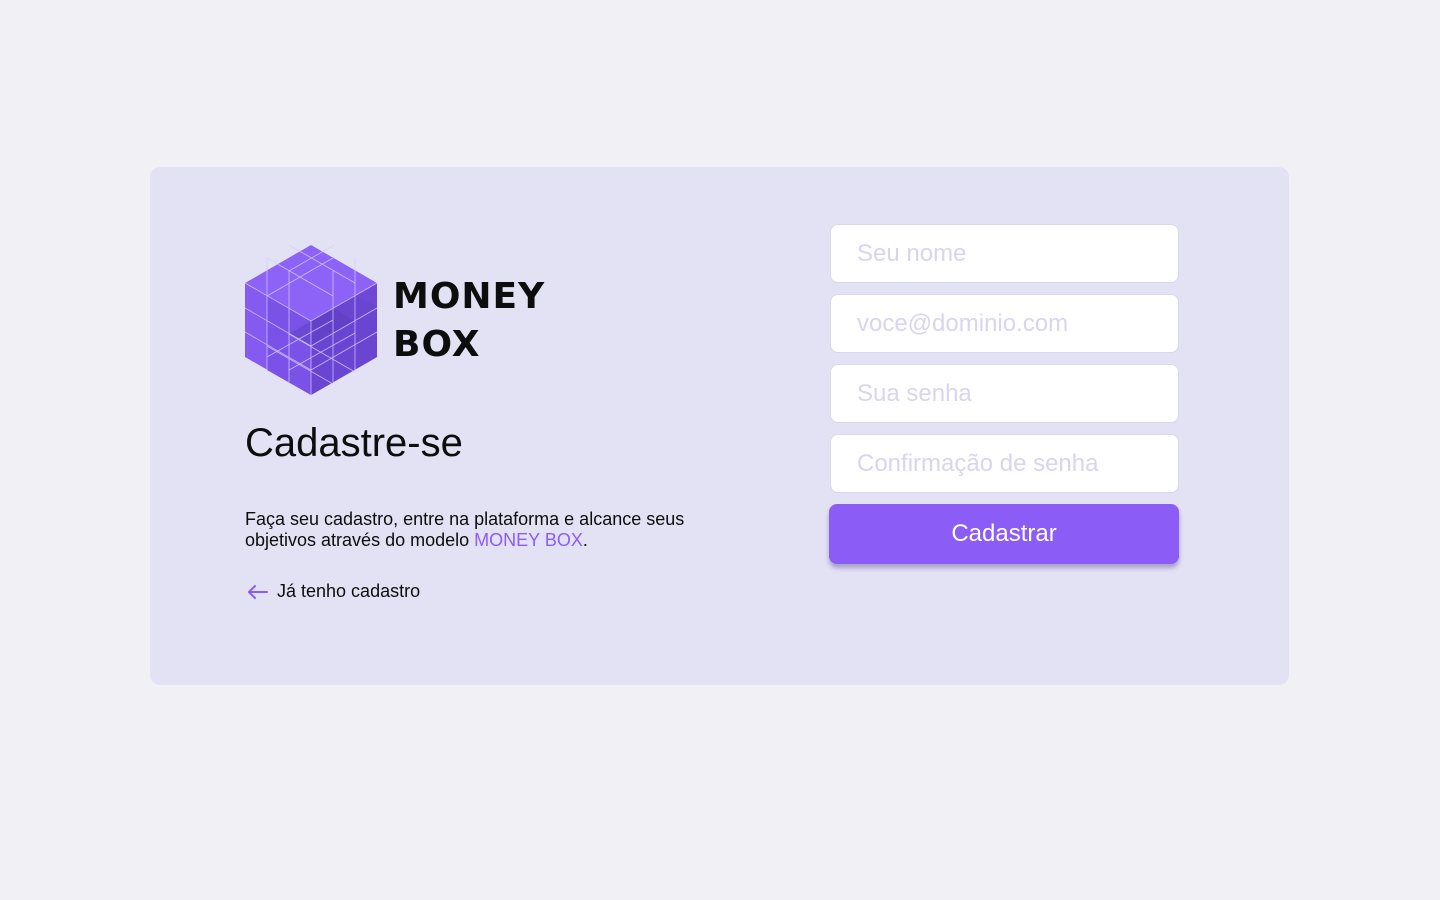 This screenshot has height=900, width=1440. Describe the element at coordinates (1004, 253) in the screenshot. I see `name-input` at that location.